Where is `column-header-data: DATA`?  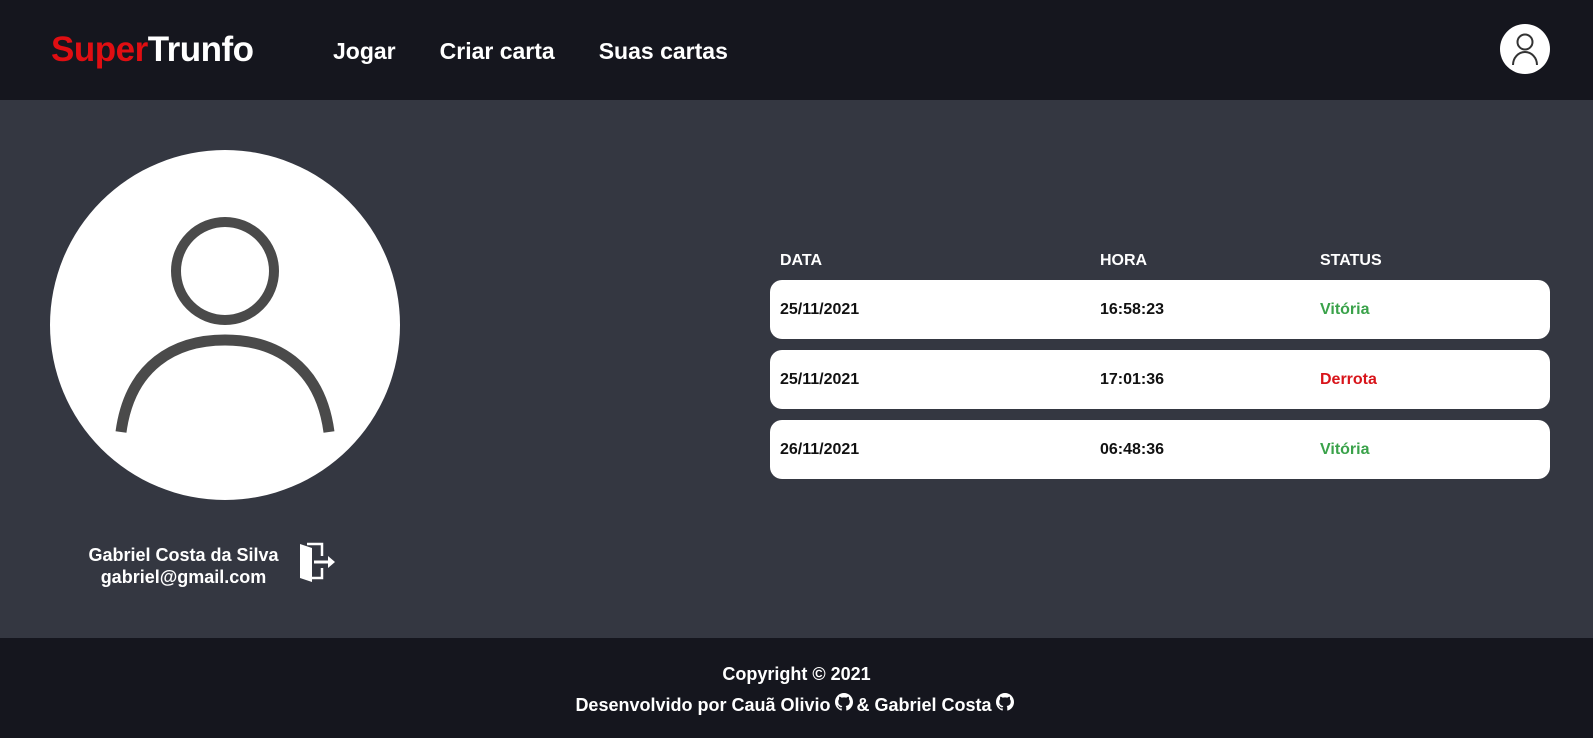
column-header-data: DATA is located at coordinates (801, 260).